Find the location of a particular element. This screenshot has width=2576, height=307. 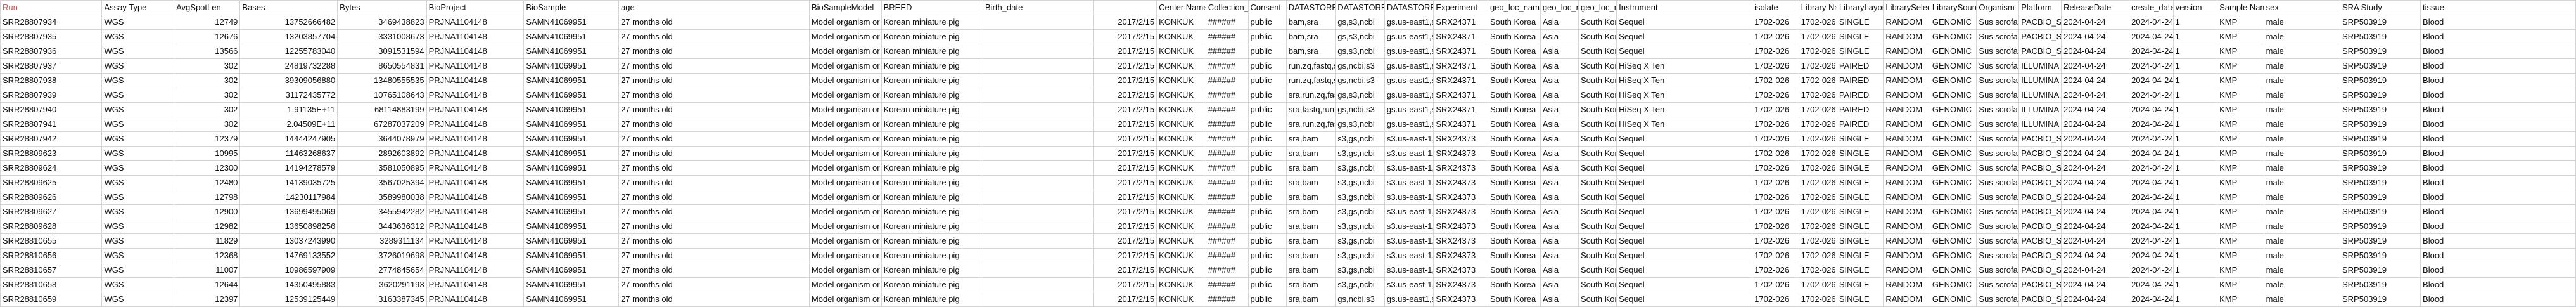

table-cell: 2892603892 is located at coordinates (382, 153).